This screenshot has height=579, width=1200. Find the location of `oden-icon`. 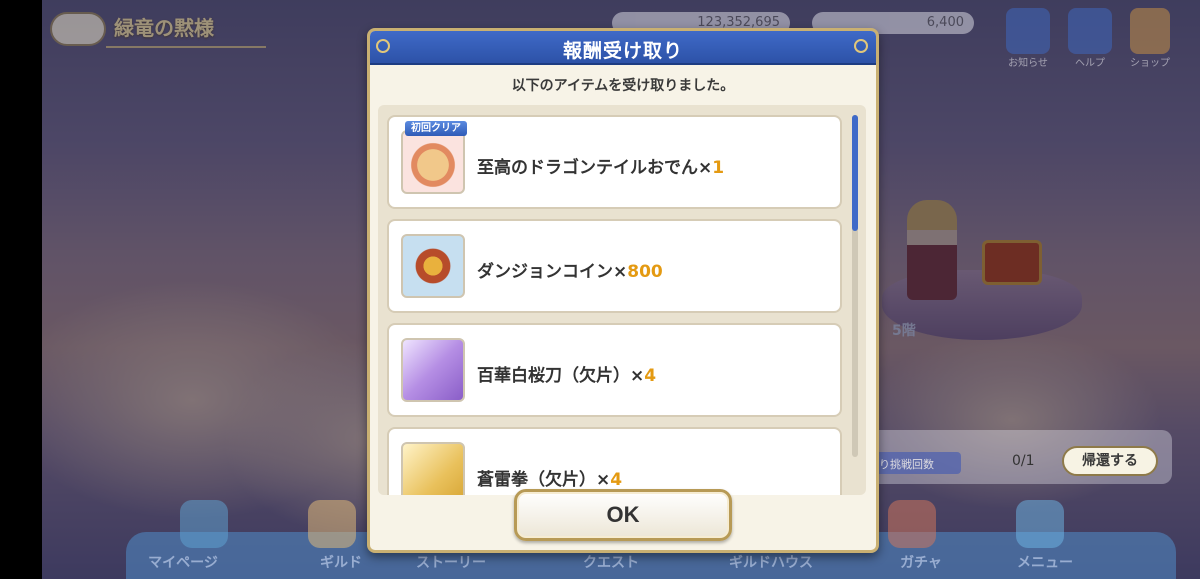

oden-icon is located at coordinates (433, 162).